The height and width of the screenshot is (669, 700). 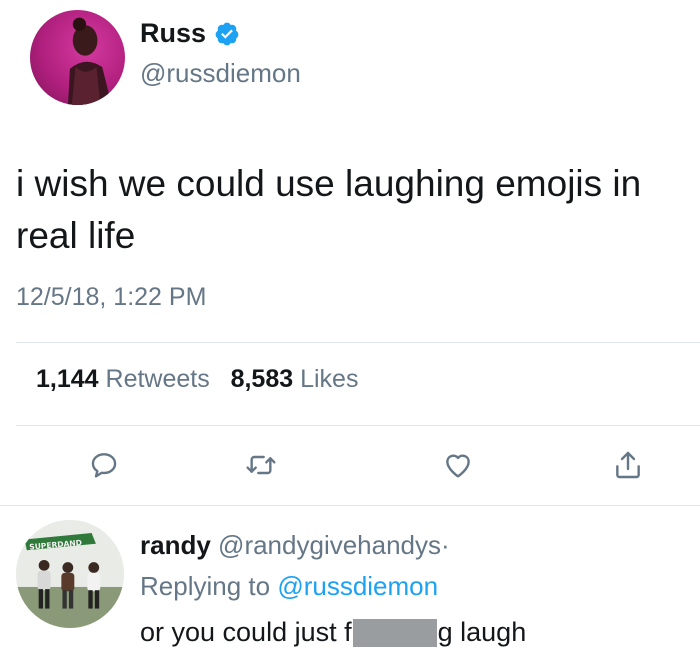 I want to click on likes-label: Likes, so click(x=329, y=379).